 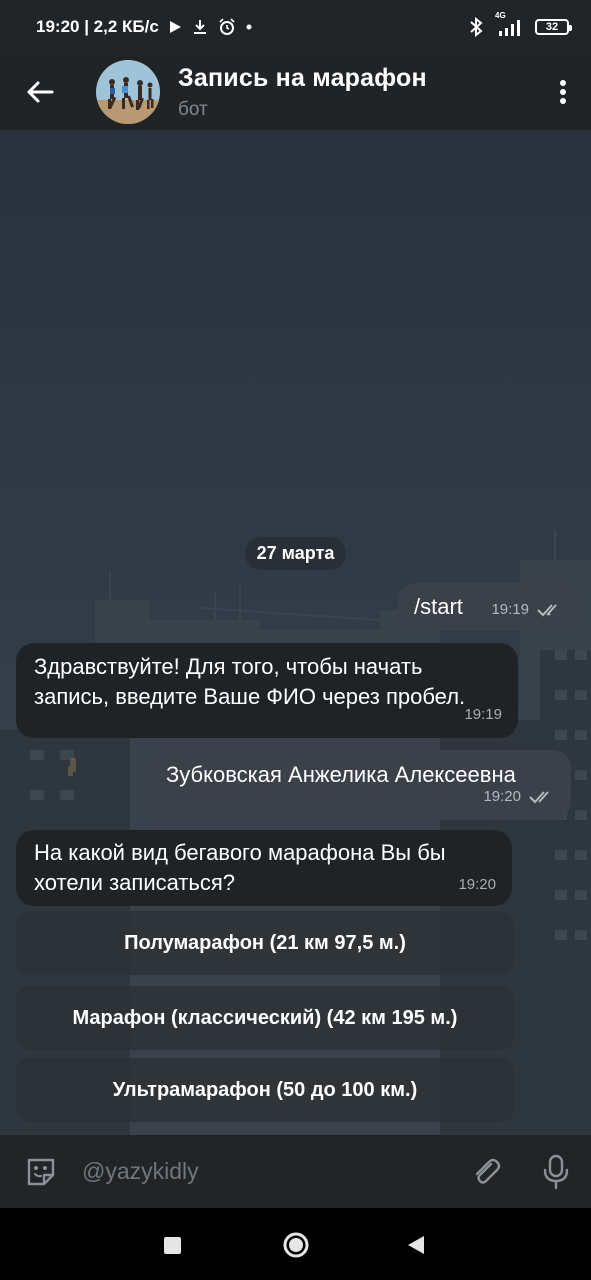 I want to click on inline-button-ultramarathon: Ультрамарафон (50 до 100 км.), so click(x=265, y=1090).